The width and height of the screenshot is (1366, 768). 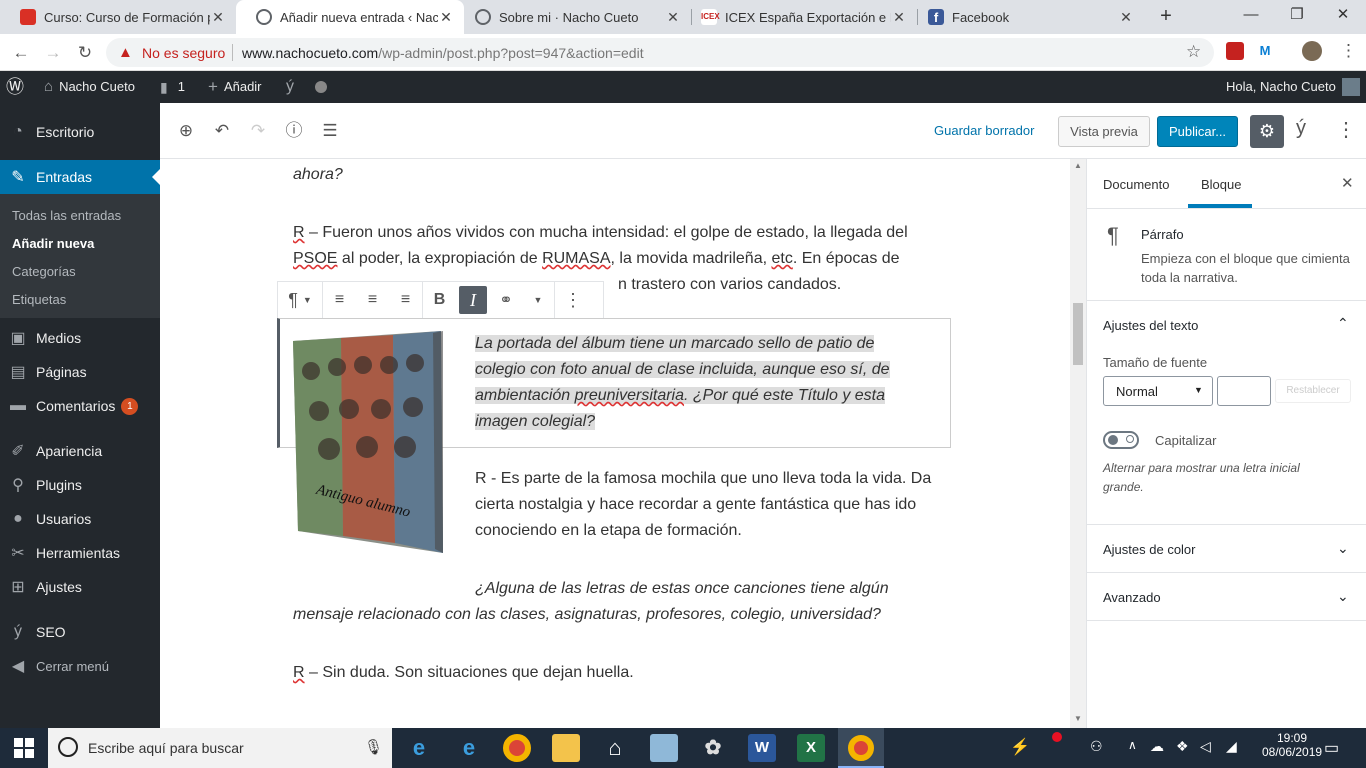 I want to click on undo-icon: ↶, so click(x=222, y=131).